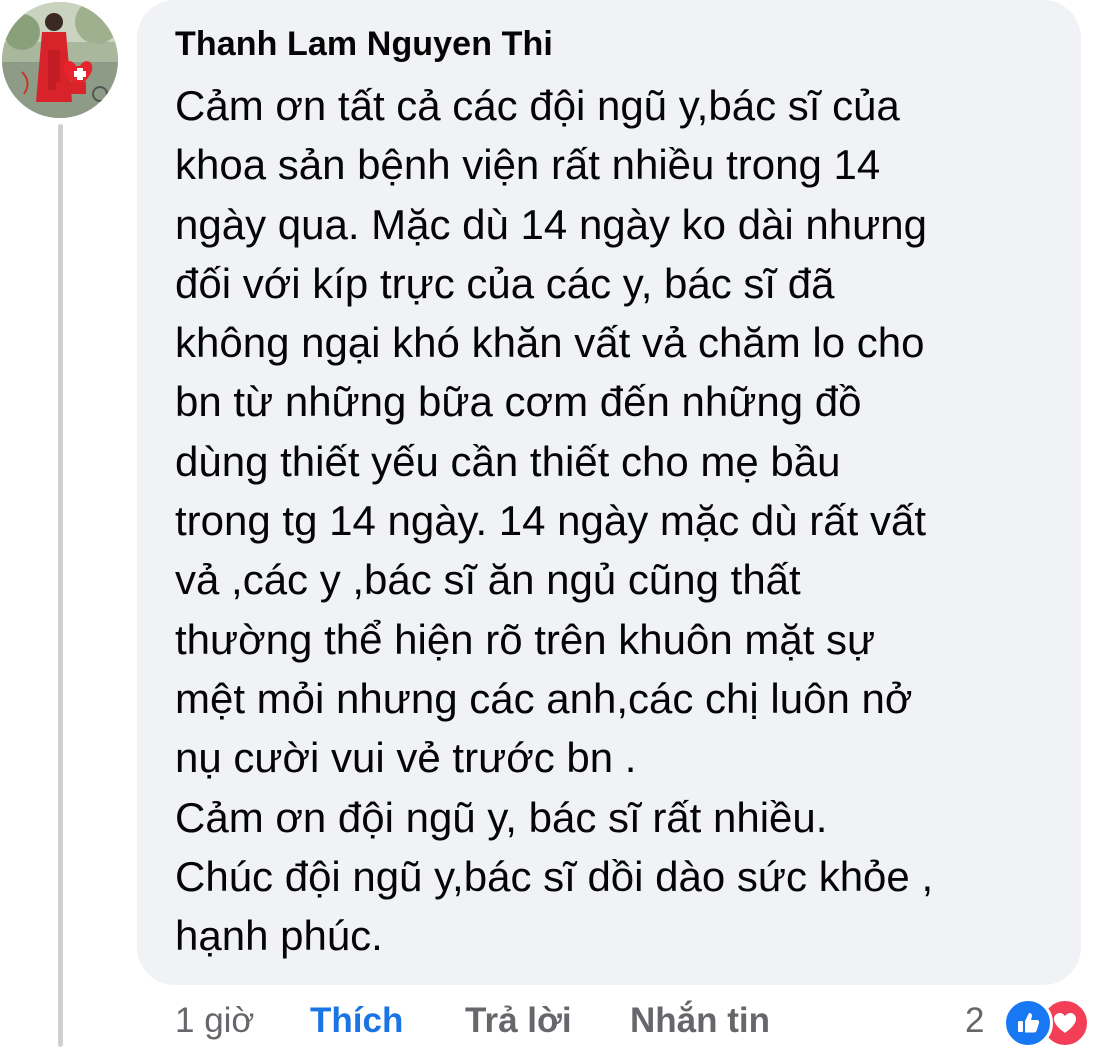  I want to click on comment-timestamp: 1 giờ, so click(214, 1021).